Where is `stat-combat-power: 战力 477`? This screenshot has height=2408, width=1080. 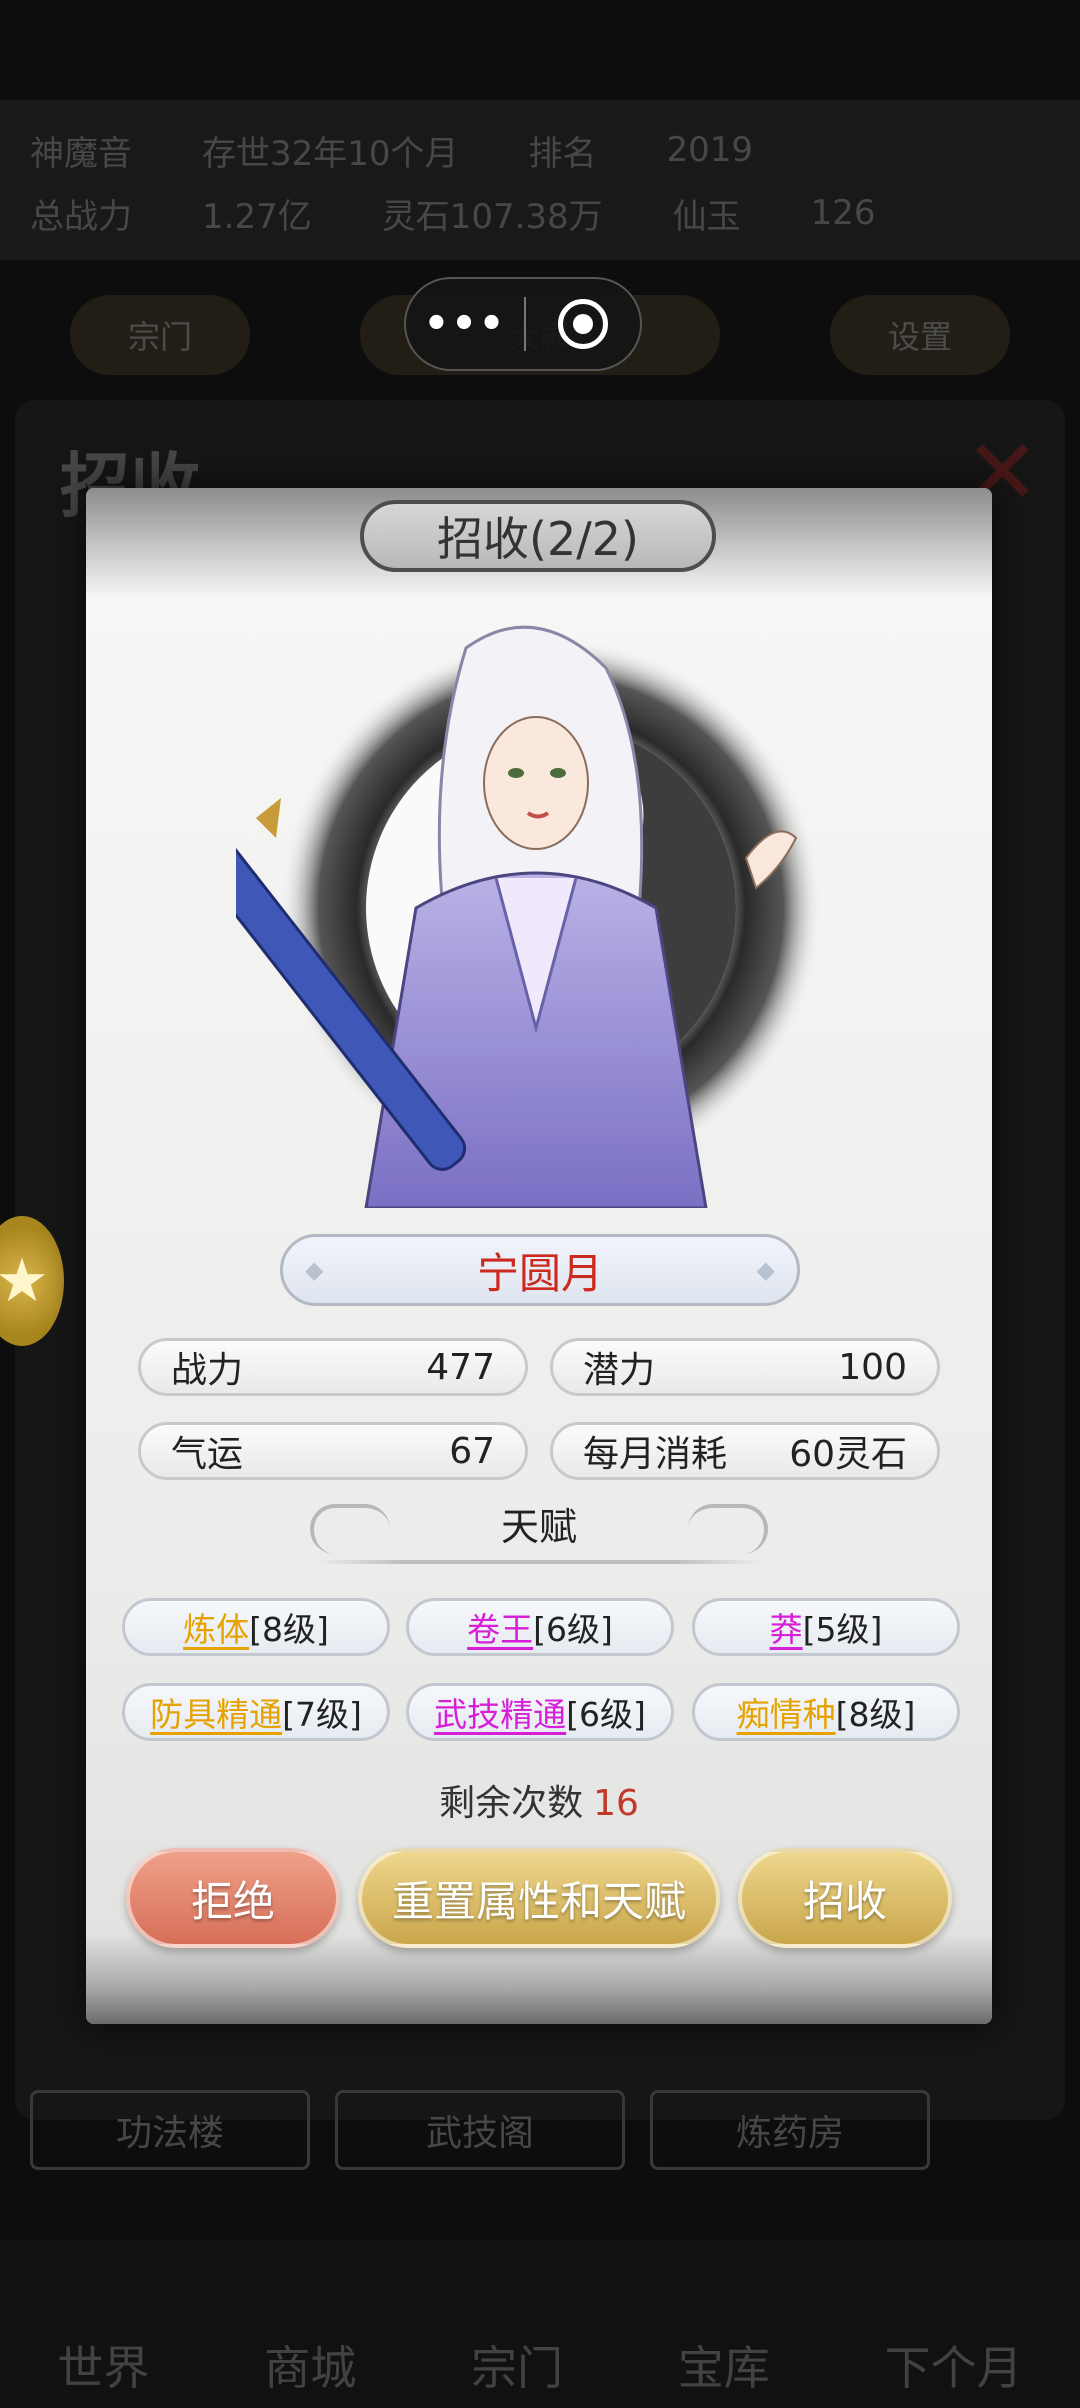 stat-combat-power: 战力 477 is located at coordinates (333, 1367).